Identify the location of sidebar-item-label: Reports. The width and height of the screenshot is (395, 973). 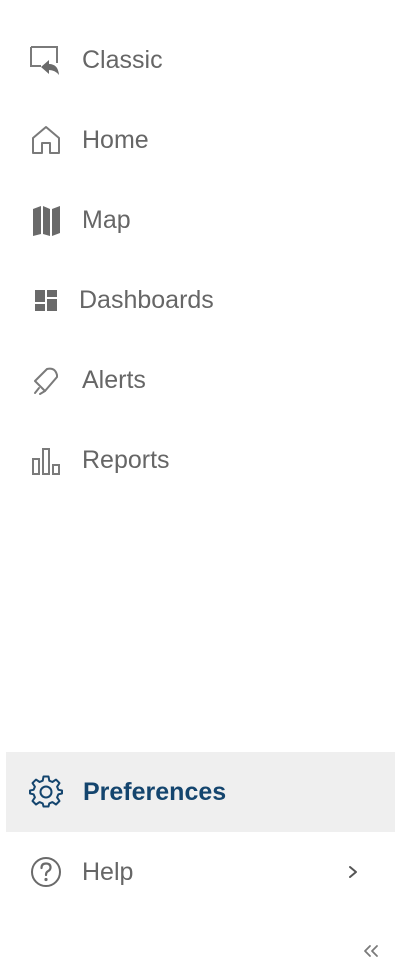
(126, 459).